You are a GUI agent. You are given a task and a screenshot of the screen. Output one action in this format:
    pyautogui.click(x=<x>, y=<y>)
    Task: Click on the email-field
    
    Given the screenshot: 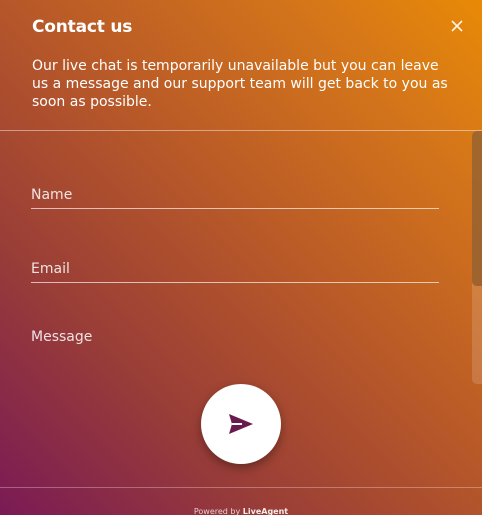 What is the action you would take?
    pyautogui.click(x=235, y=261)
    